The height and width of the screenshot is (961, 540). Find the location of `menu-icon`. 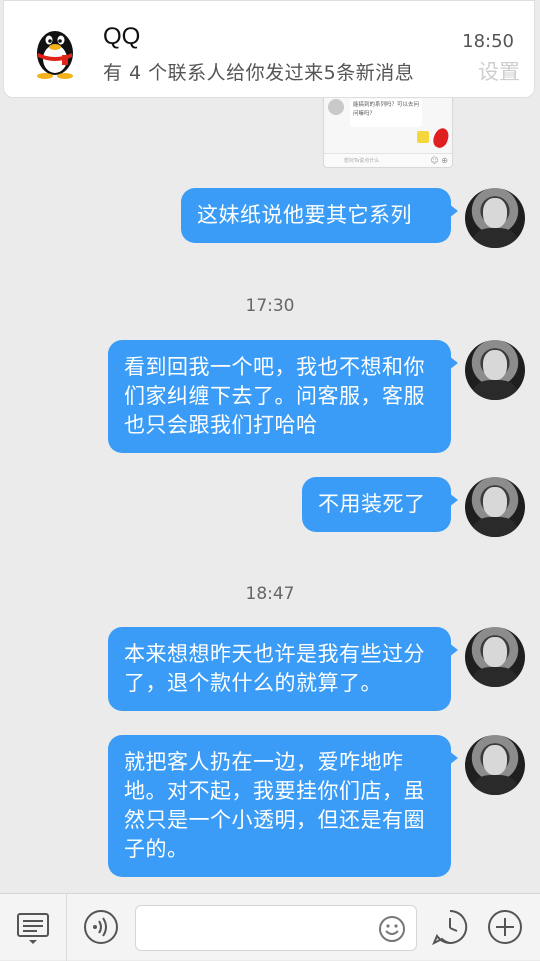

menu-icon is located at coordinates (33, 928).